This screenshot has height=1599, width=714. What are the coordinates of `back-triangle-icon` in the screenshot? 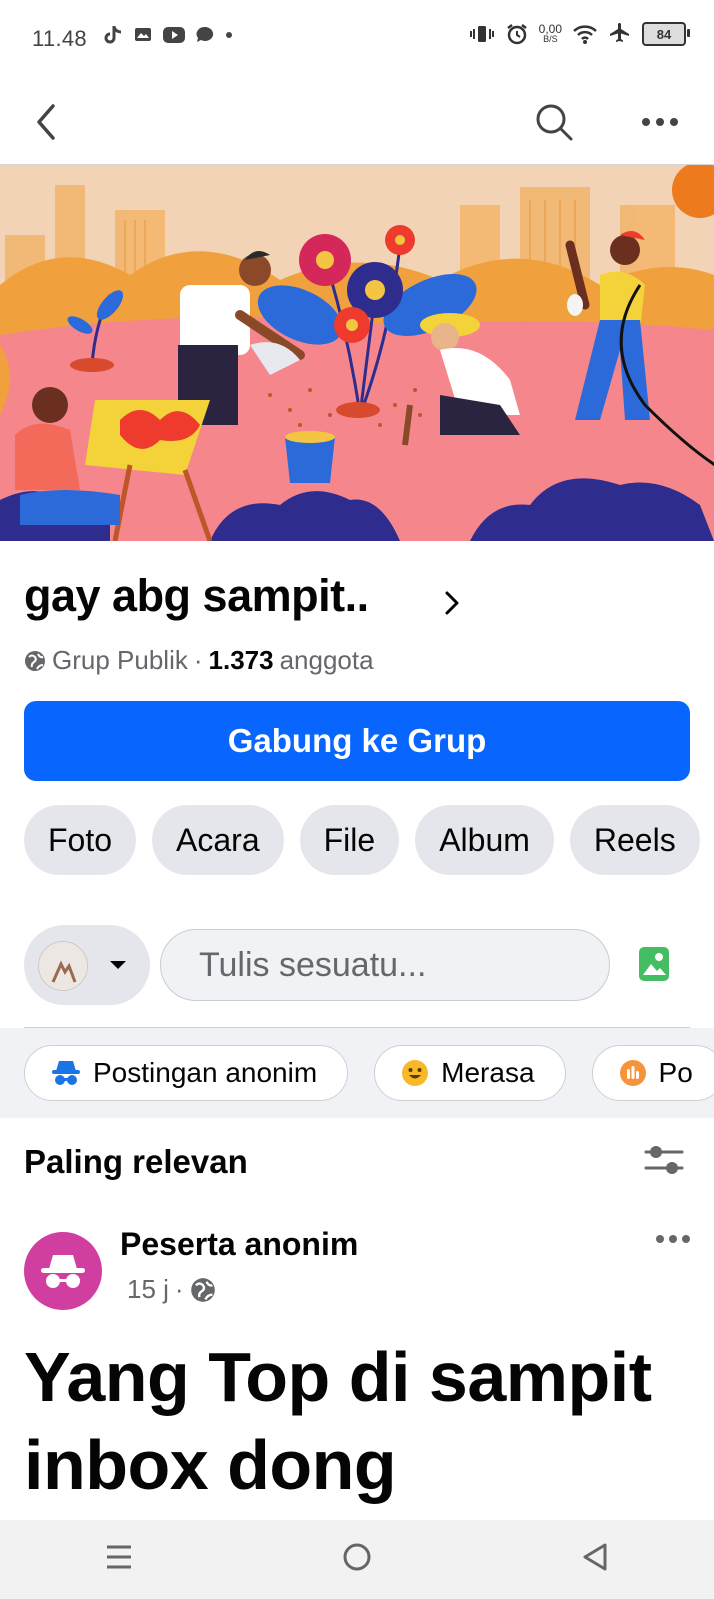 It's located at (595, 1557).